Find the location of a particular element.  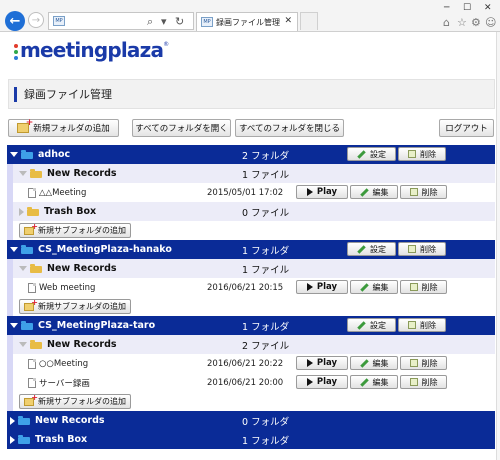

file-date: 2016/06/21 20:15 is located at coordinates (245, 287).